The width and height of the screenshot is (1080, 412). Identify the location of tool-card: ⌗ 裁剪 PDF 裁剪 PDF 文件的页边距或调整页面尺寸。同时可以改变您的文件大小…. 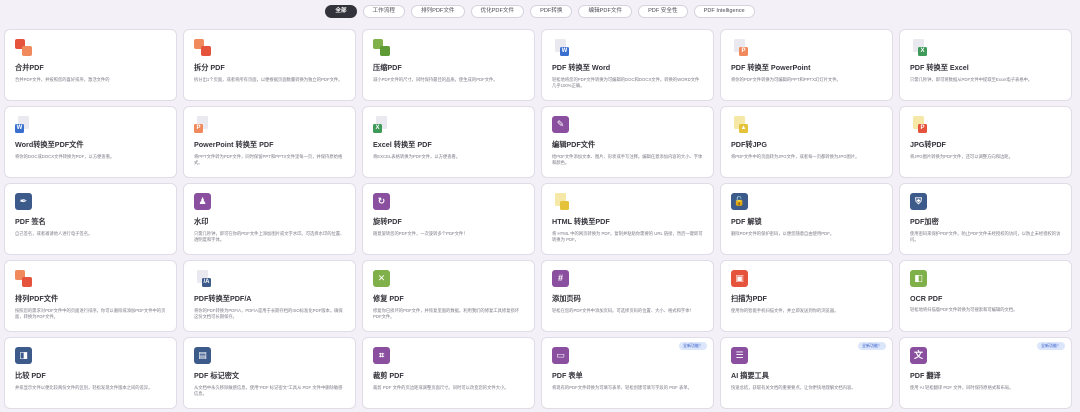
(448, 373).